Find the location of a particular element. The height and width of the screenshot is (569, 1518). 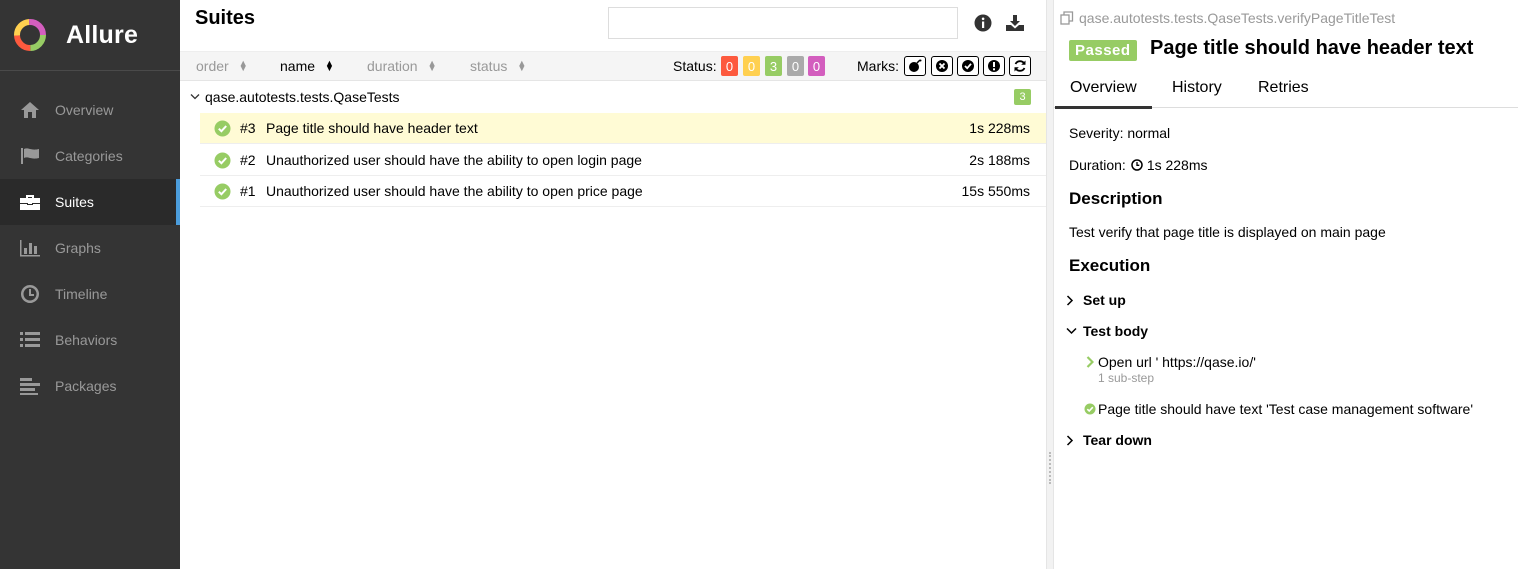

detail-tabs: Overview History Retries is located at coordinates (1286, 89).